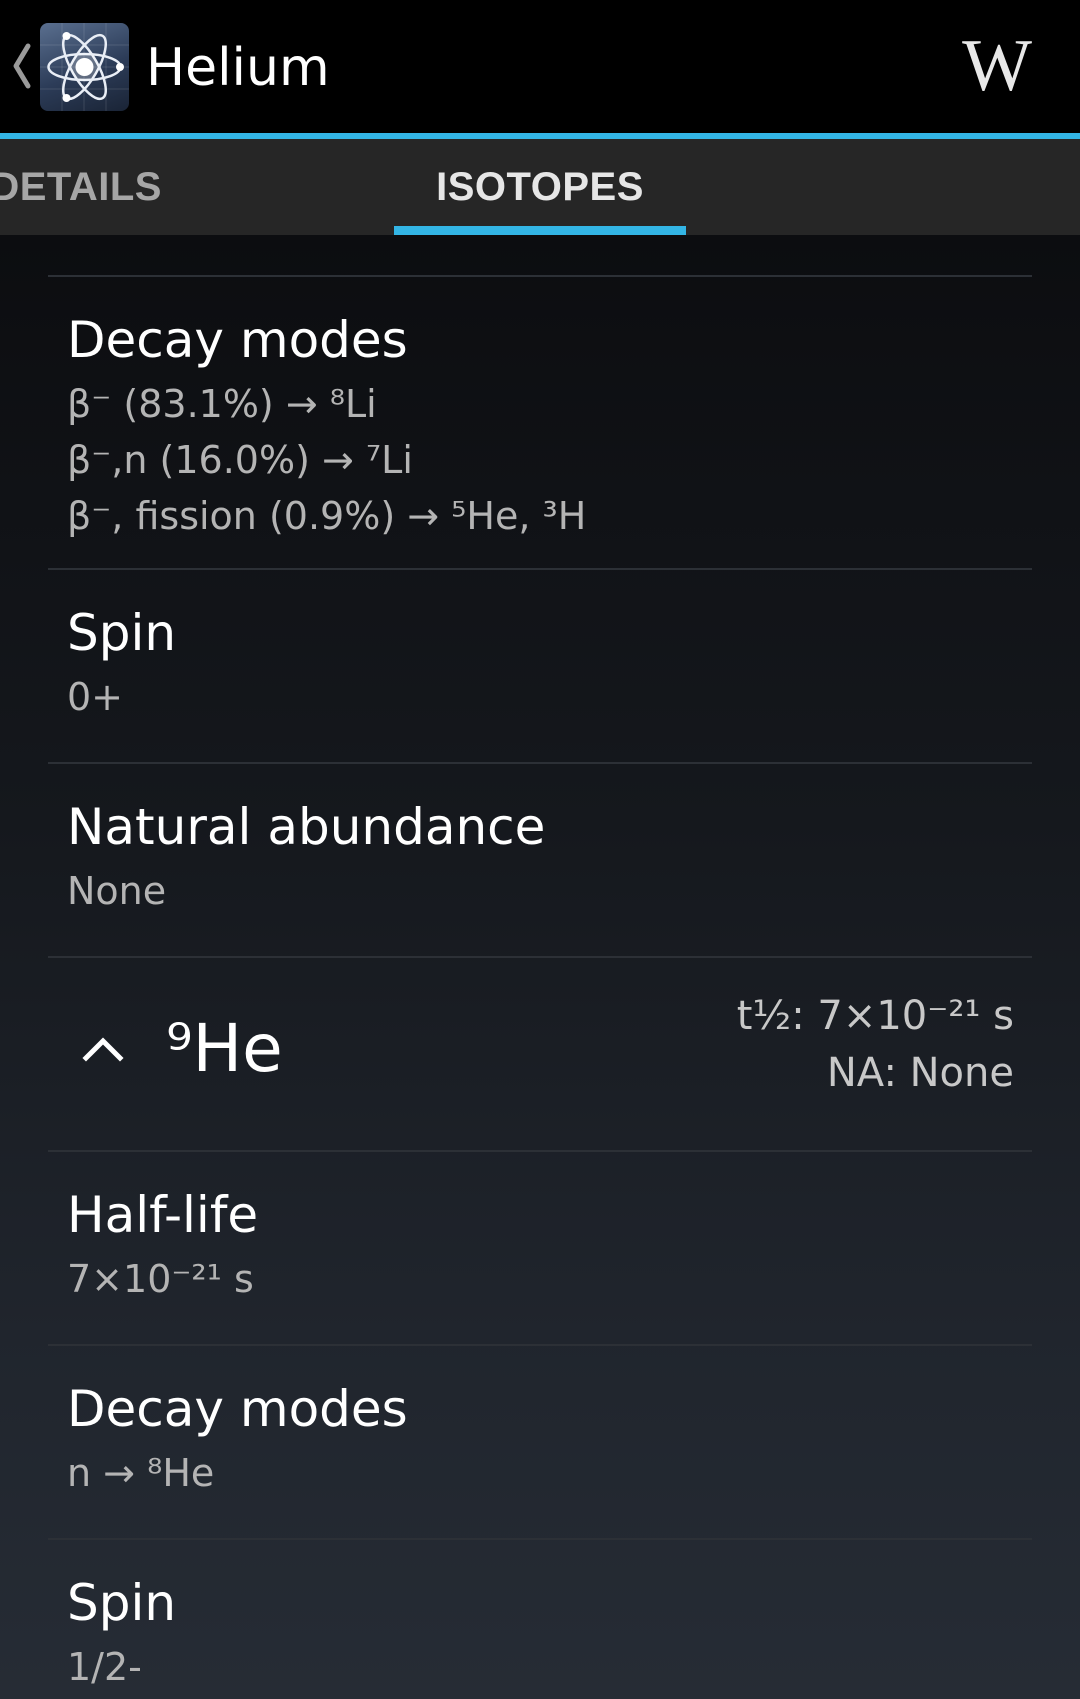 This screenshot has width=1080, height=1699. I want to click on tab-bar: DETAILS ISOTOPES, so click(540, 187).